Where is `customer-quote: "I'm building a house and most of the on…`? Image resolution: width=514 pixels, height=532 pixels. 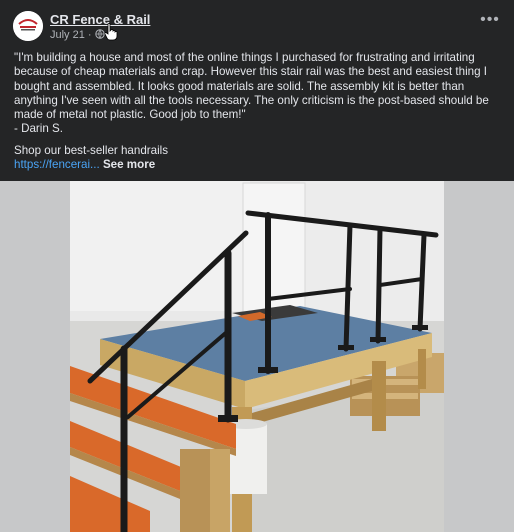 customer-quote: "I'm building a house and most of the on… is located at coordinates (251, 86).